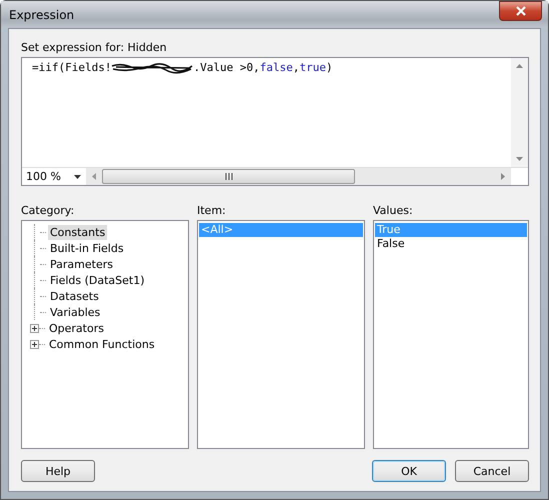 This screenshot has width=549, height=500. Describe the element at coordinates (503, 176) in the screenshot. I see `scroll-right-icon` at that location.